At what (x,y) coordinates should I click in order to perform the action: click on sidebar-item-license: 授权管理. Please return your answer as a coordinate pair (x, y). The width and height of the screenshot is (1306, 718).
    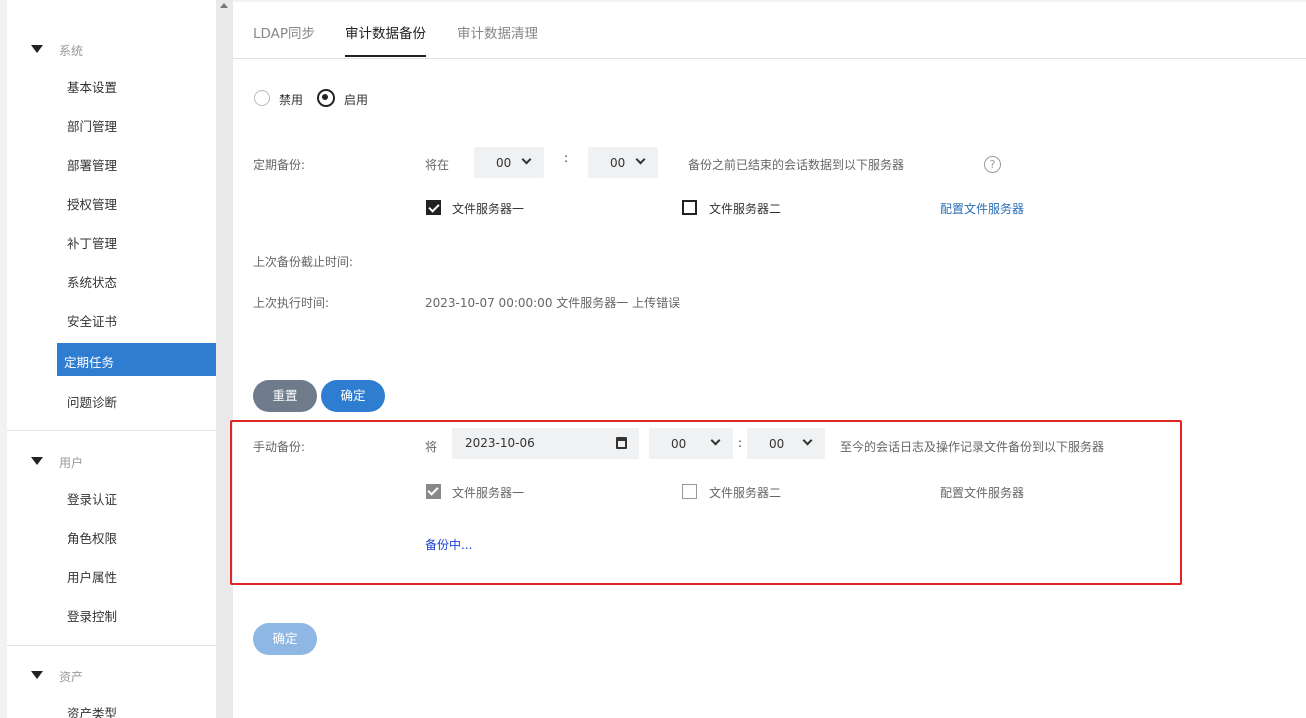
    Looking at the image, I should click on (92, 203).